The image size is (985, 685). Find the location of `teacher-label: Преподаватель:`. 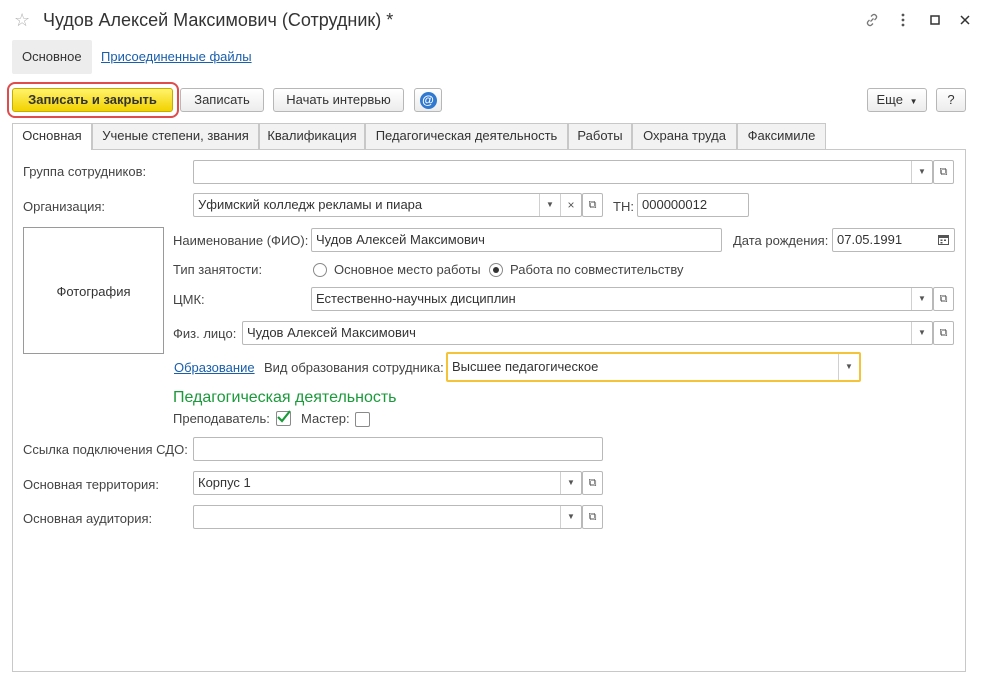

teacher-label: Преподаватель: is located at coordinates (221, 418).